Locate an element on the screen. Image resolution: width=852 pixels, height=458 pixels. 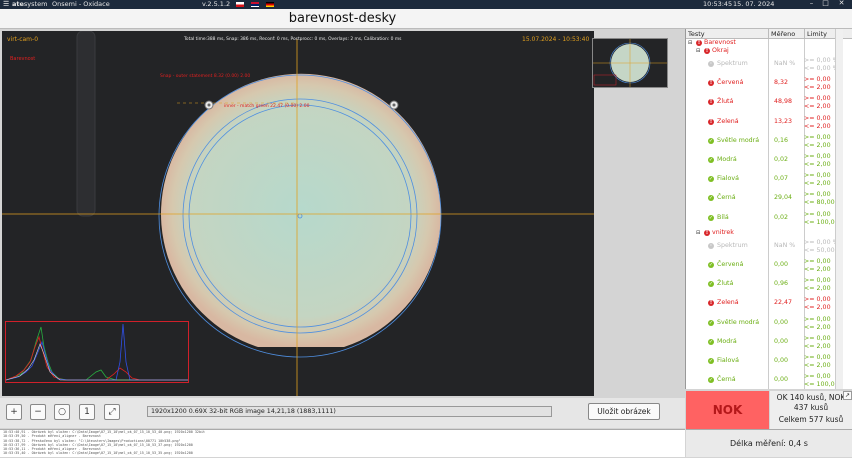
tree-item-value: 0,16 is located at coordinates (781, 140).